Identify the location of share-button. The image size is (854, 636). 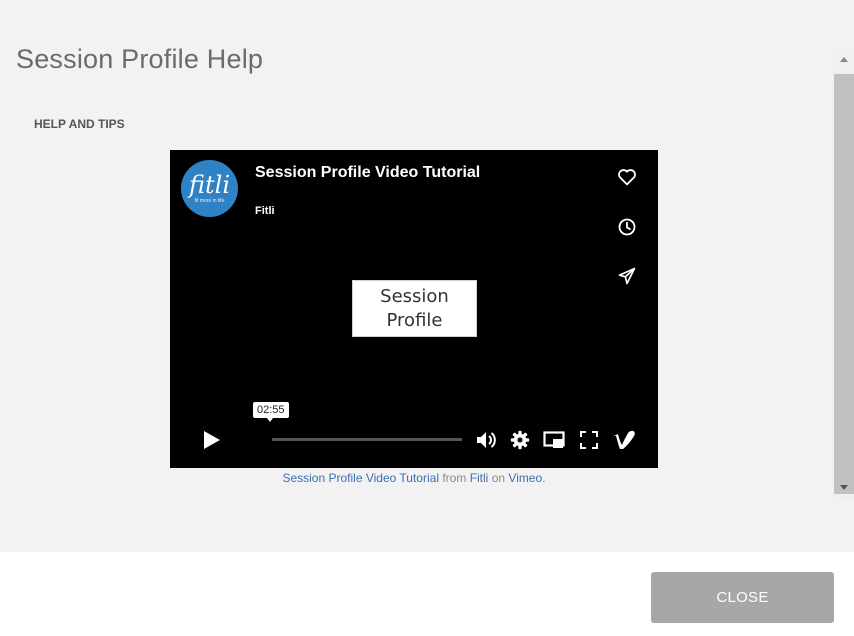
(627, 276).